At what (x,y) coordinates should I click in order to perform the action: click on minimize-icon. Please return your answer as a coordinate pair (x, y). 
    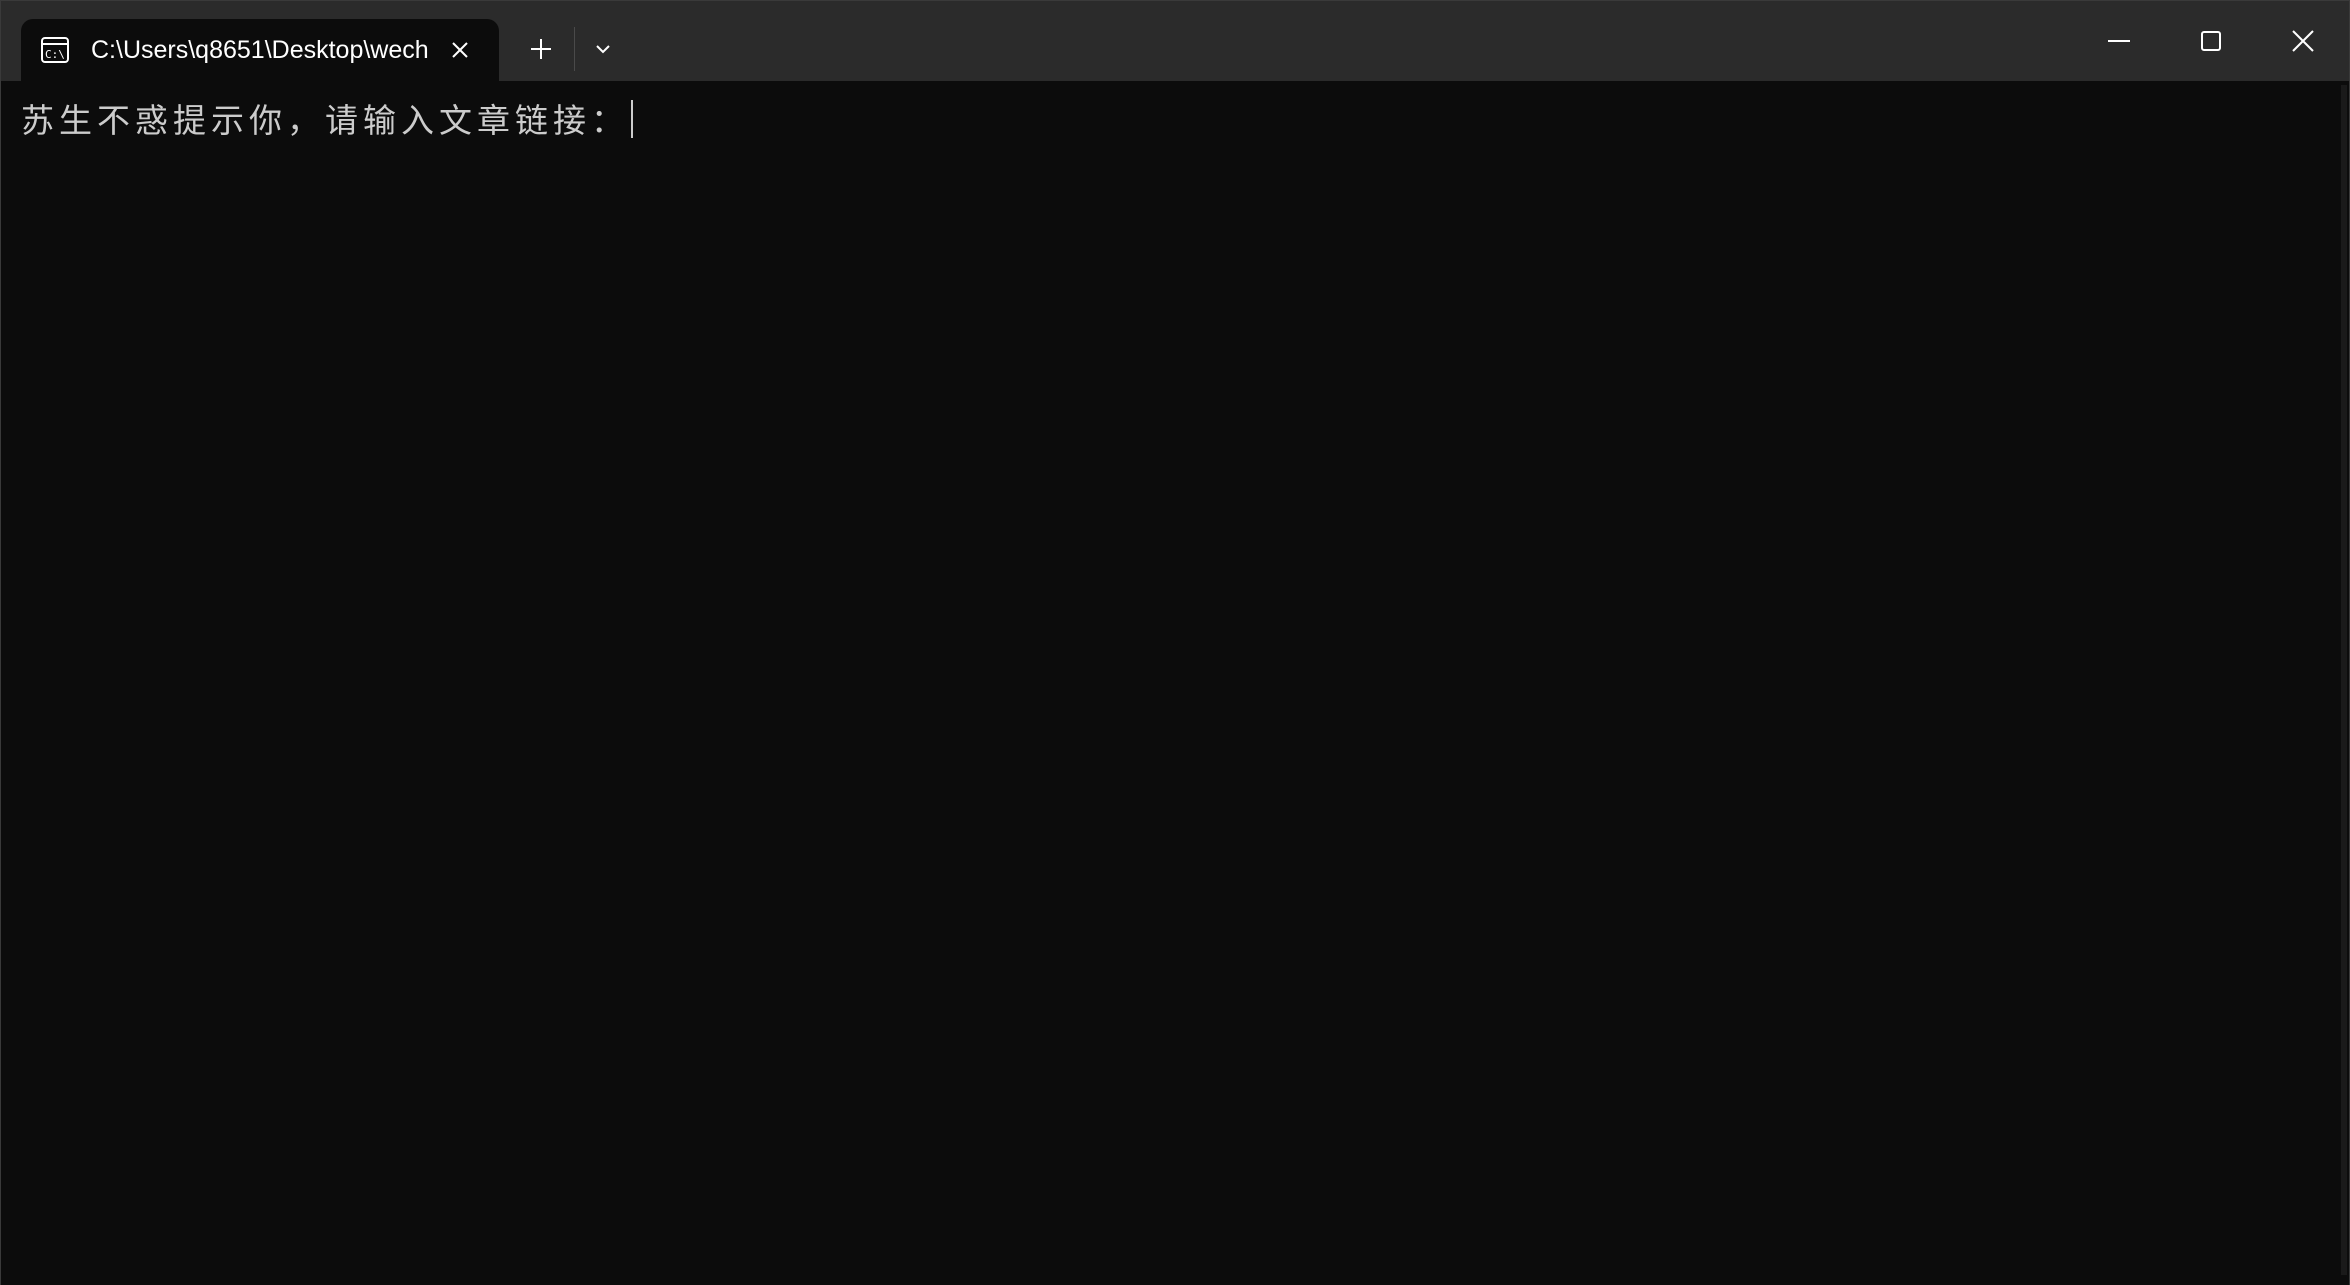
    Looking at the image, I should click on (2119, 41).